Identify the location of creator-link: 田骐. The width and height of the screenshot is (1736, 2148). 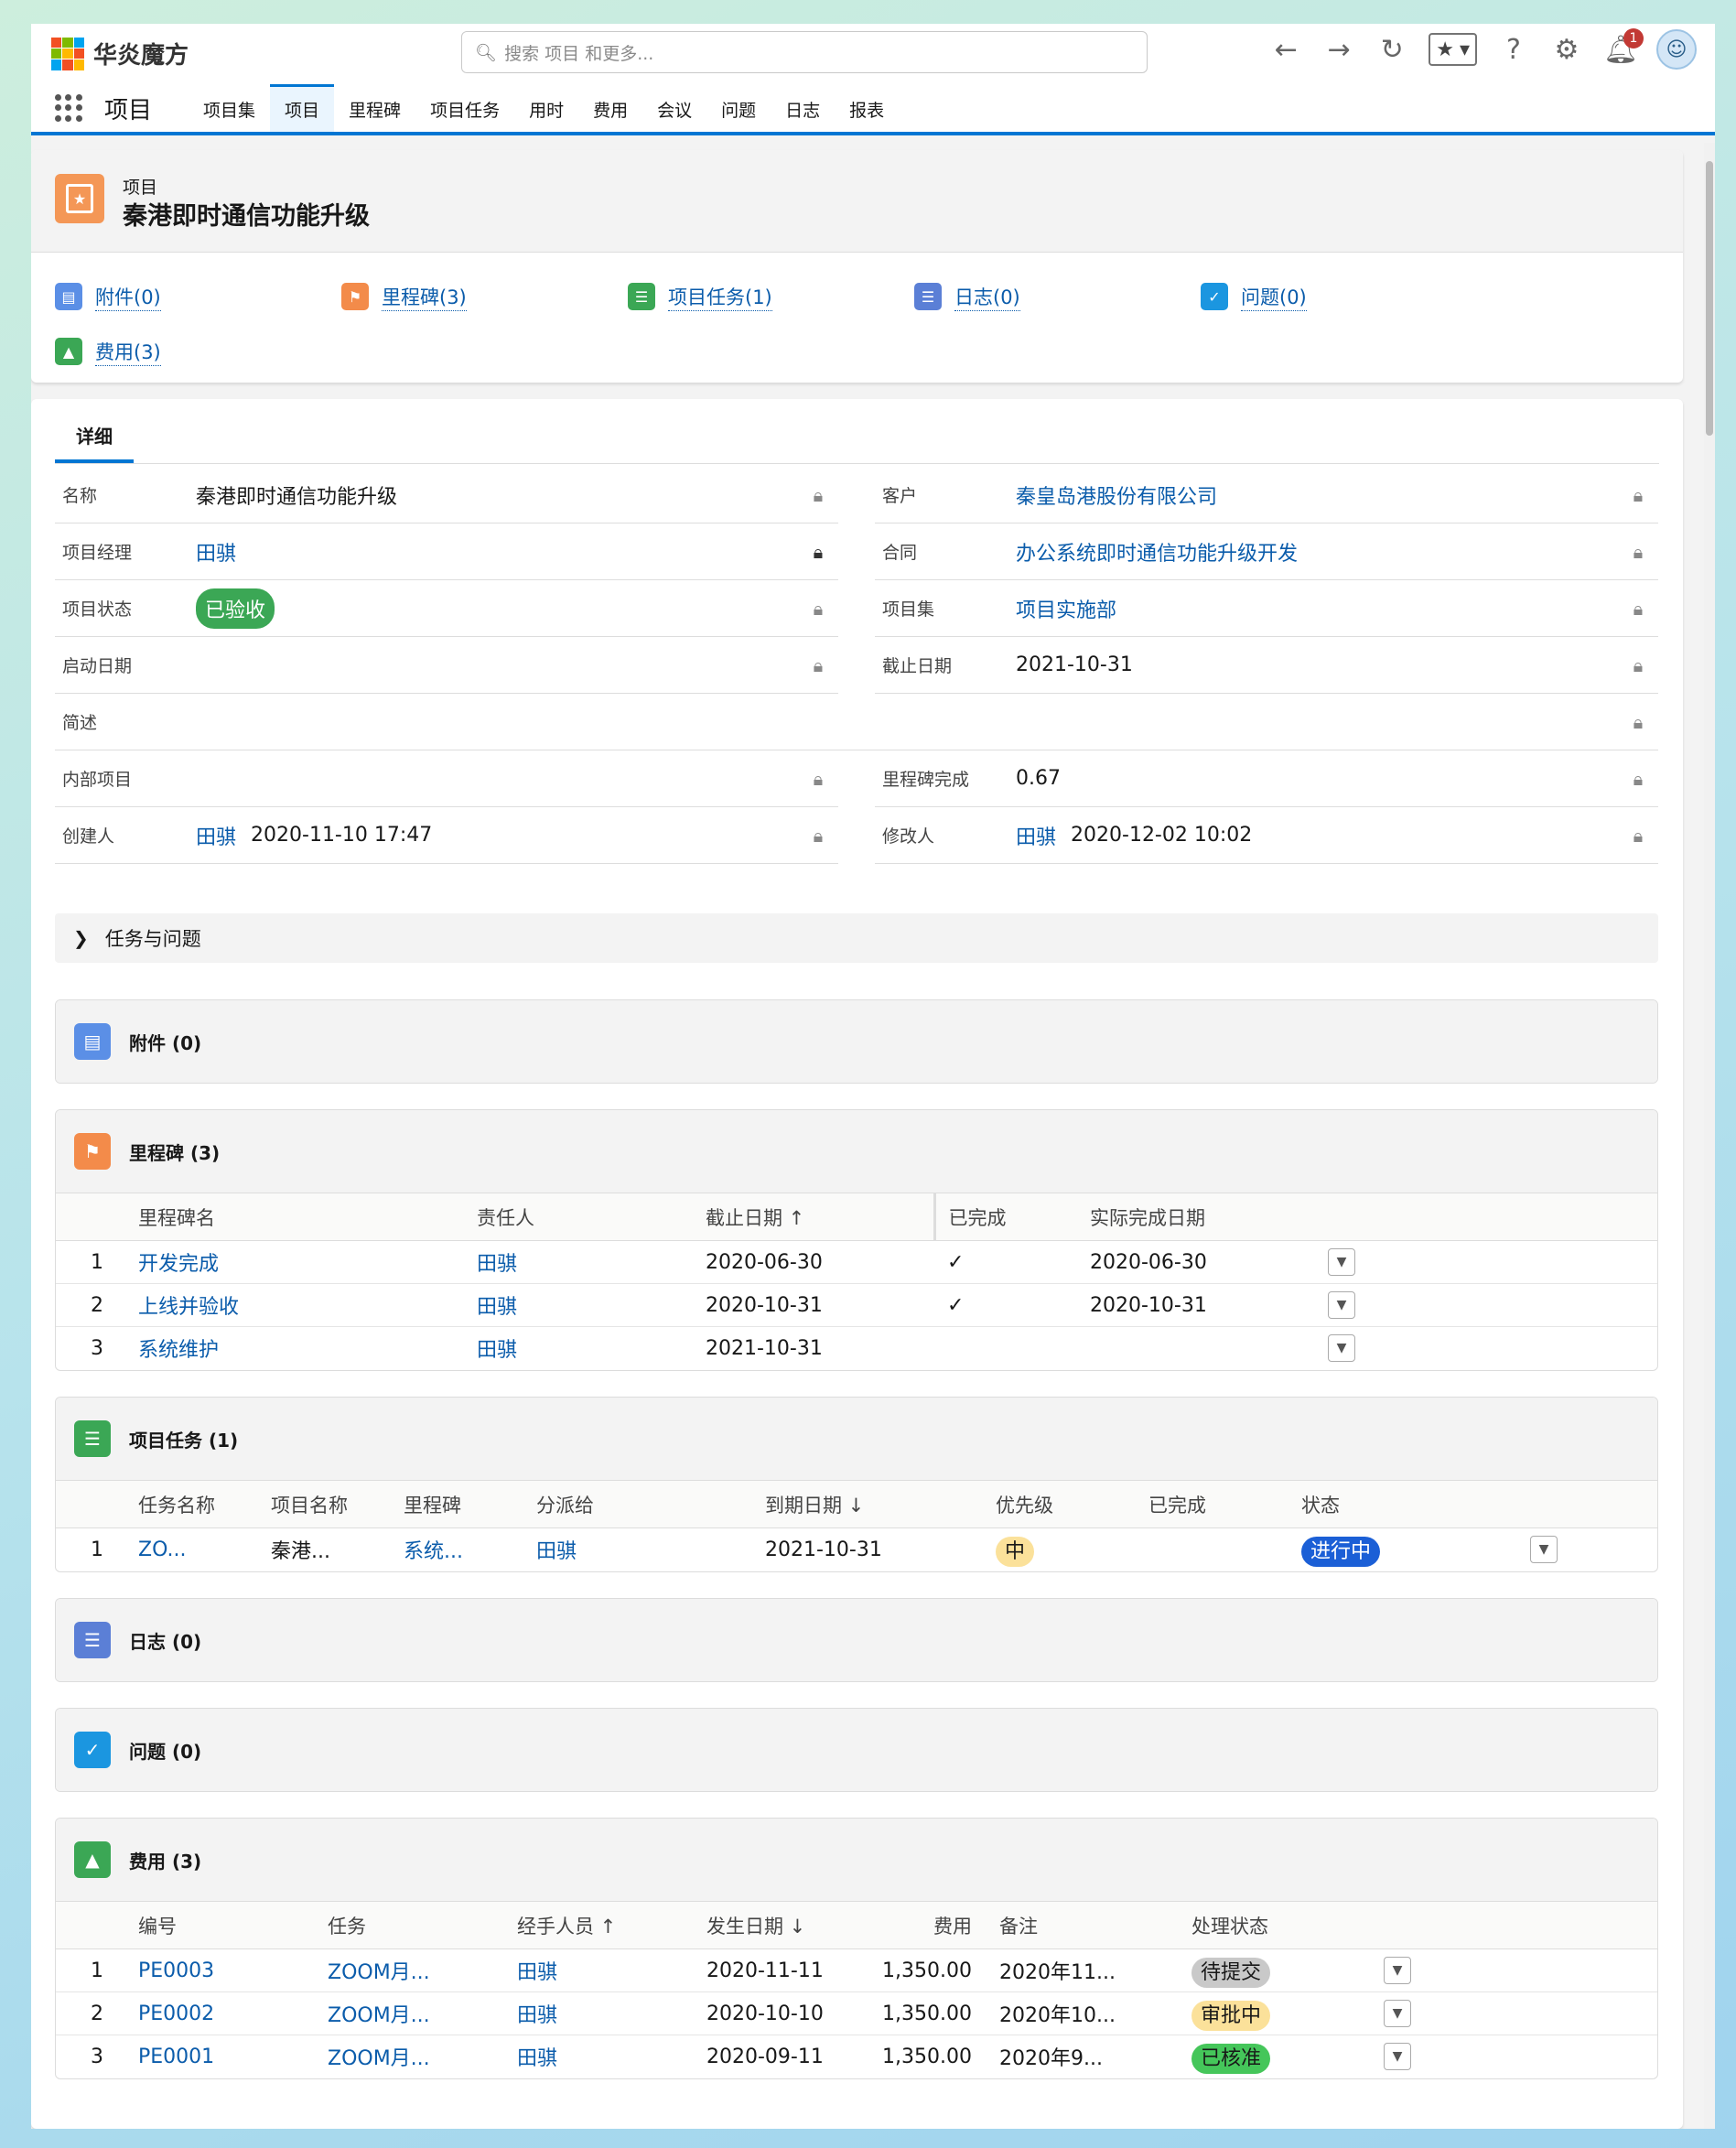
(216, 836).